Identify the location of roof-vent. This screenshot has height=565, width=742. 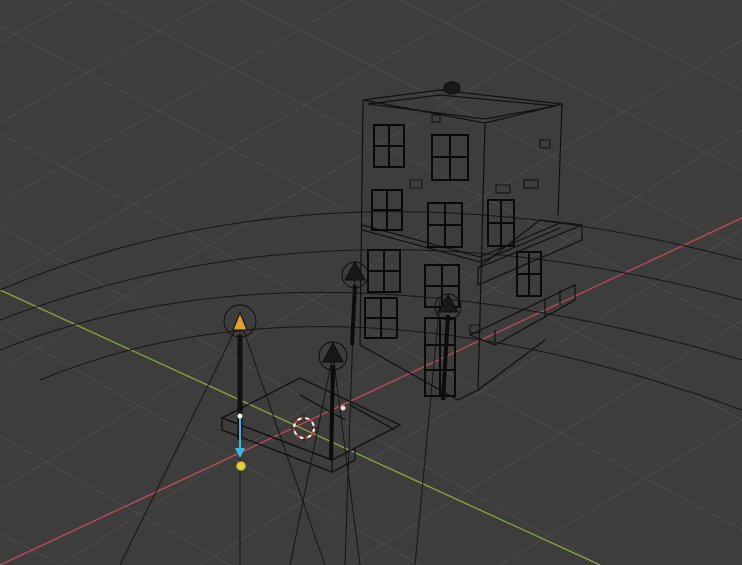
(452, 88).